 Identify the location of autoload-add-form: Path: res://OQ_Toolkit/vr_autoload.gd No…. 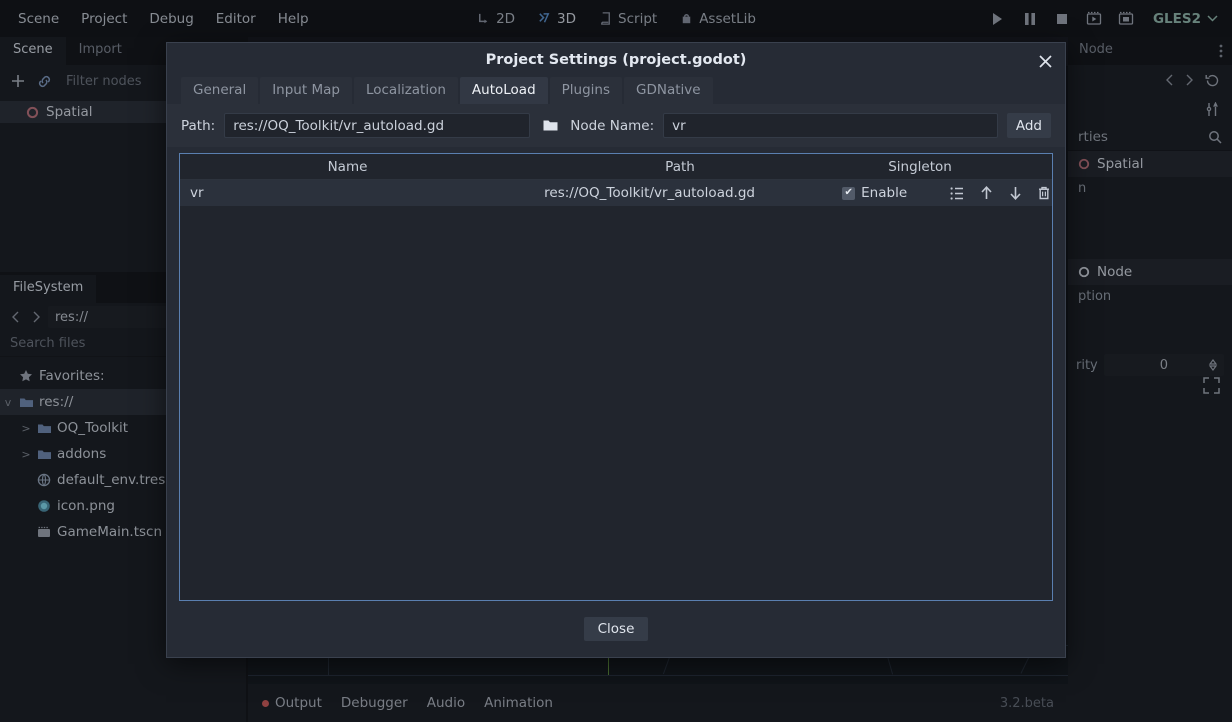
(616, 125).